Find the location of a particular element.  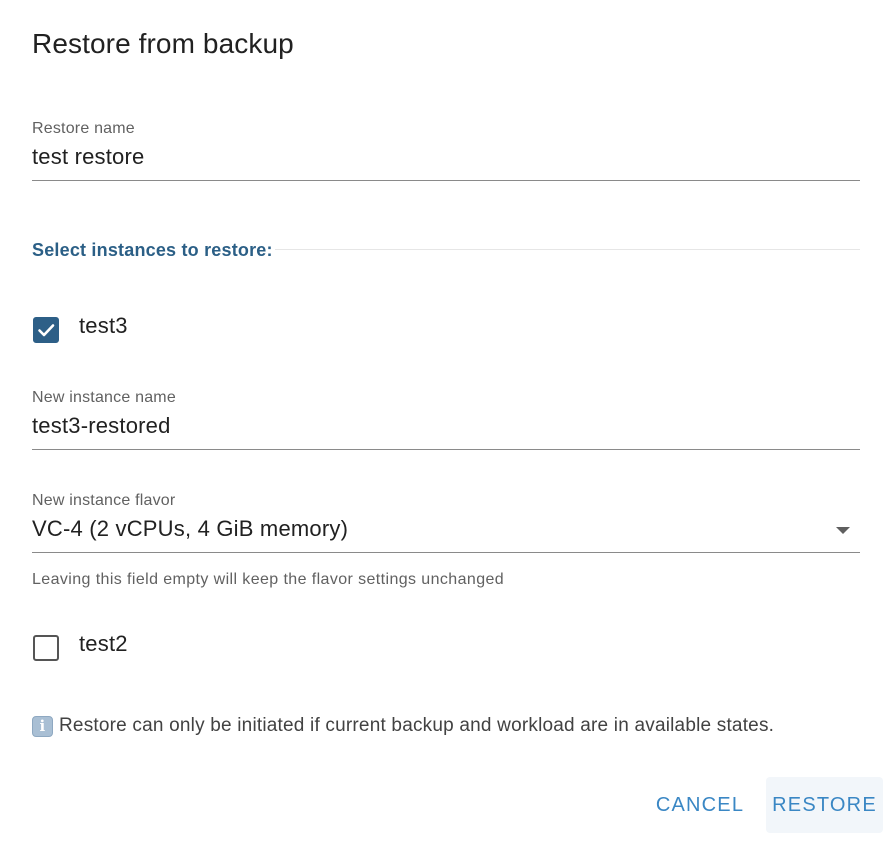

instances-section-title-text: Select instances to restore: is located at coordinates (153, 250).